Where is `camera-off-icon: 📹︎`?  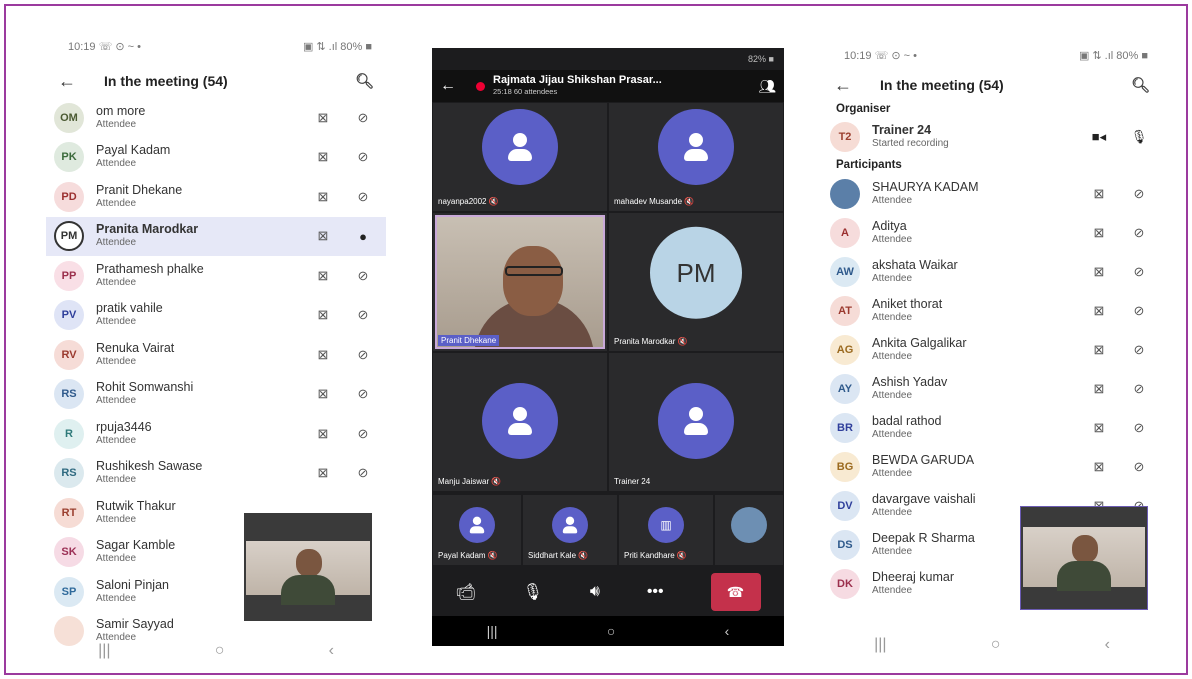
camera-off-icon: 📹︎ is located at coordinates (465, 592).